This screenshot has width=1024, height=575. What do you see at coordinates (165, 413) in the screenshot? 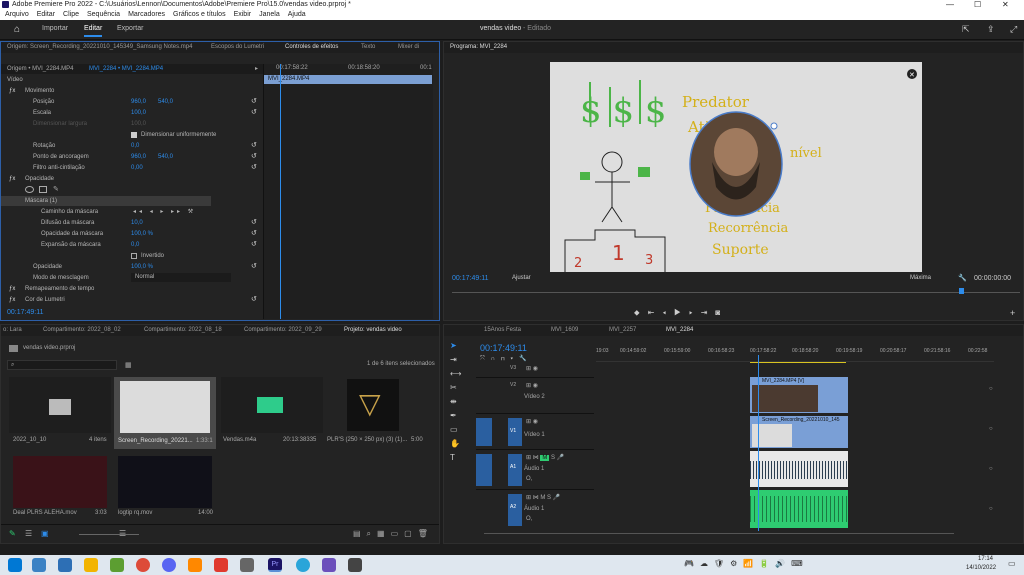
I see `project-item-screen-recording: Screen_Recording_20221... 1:33:1` at bounding box center [165, 413].